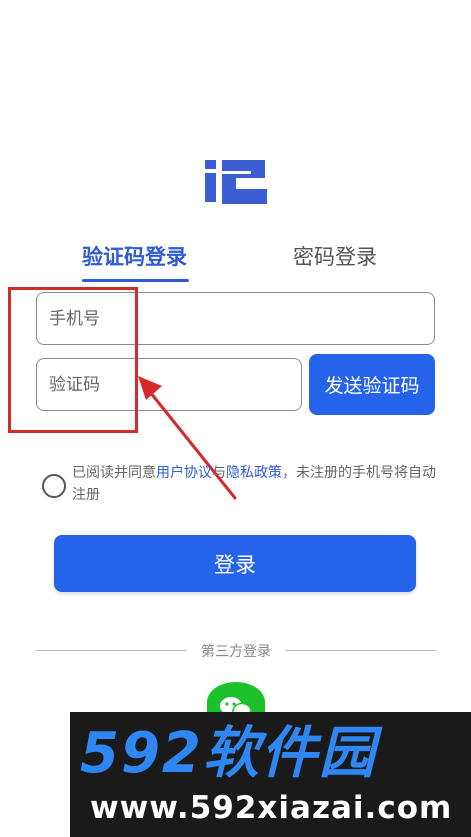 This screenshot has height=837, width=471. I want to click on annotation-highlight-box, so click(73, 360).